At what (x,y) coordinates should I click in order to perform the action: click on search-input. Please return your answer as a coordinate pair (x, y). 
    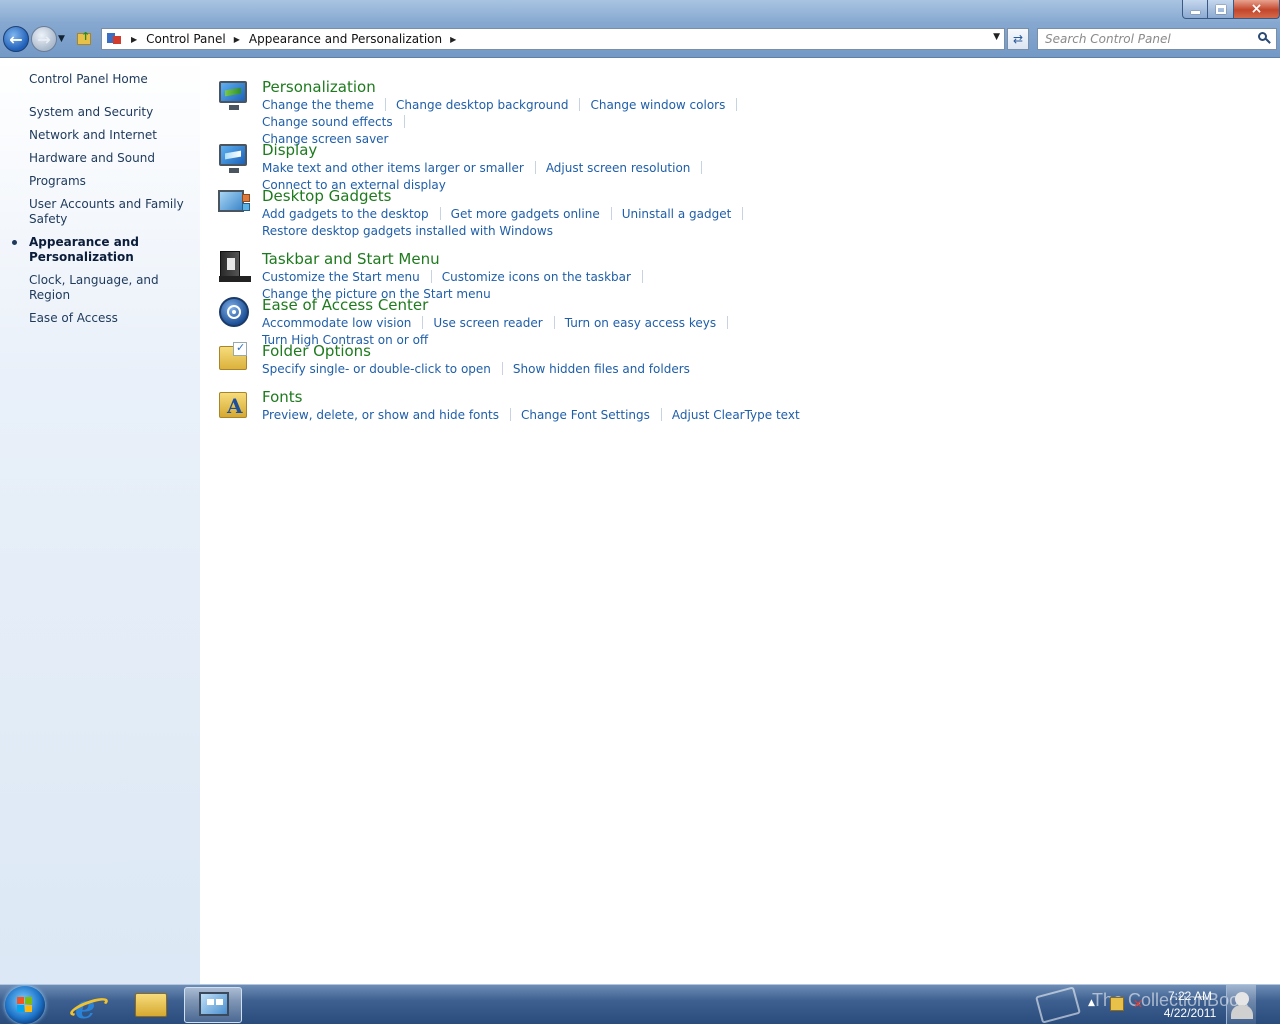
    Looking at the image, I should click on (1150, 39).